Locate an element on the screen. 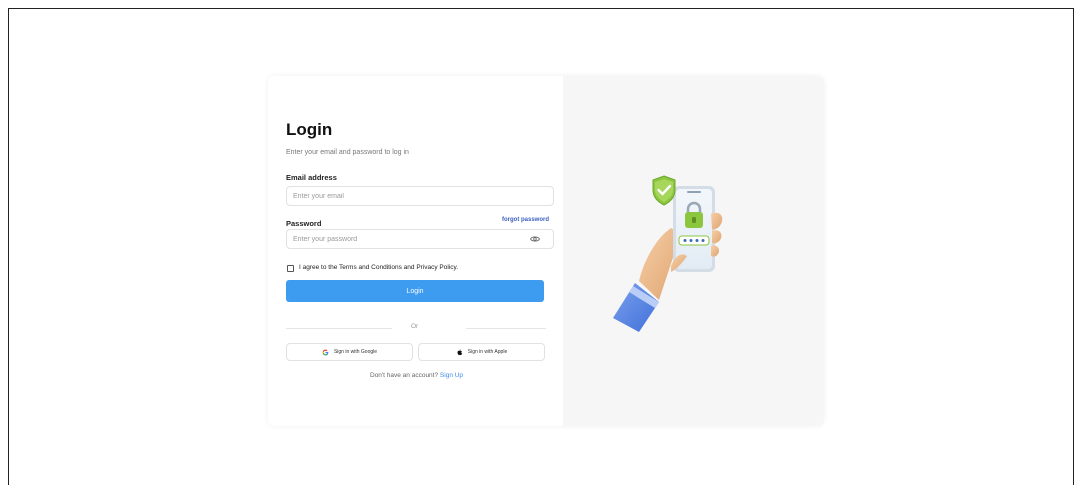  password-label: Password is located at coordinates (304, 223).